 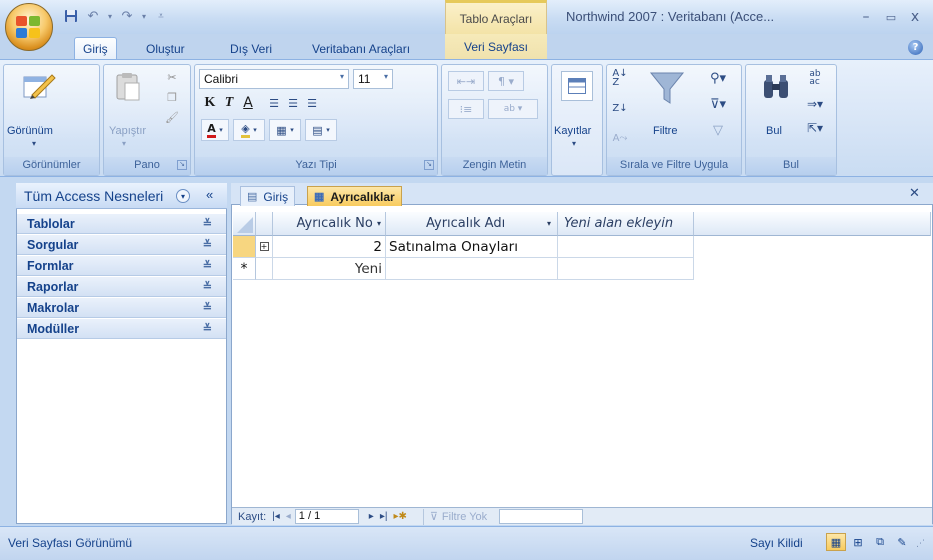 I want to click on last-record-icon: ▸|, so click(x=384, y=516).